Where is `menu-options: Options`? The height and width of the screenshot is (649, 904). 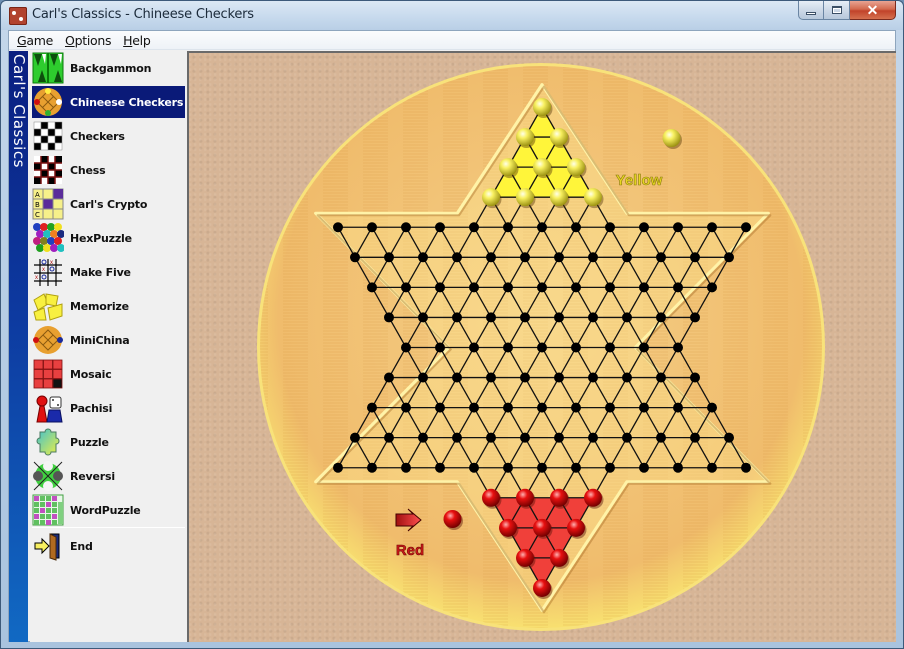
menu-options: Options is located at coordinates (88, 40).